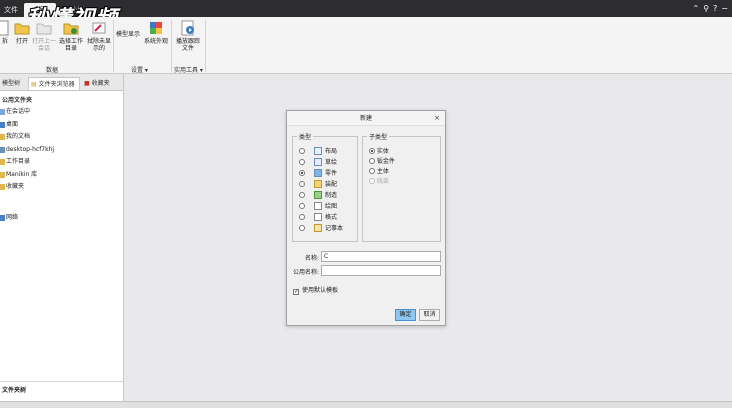 The height and width of the screenshot is (408, 732). I want to click on desktop-icon, so click(2, 124).